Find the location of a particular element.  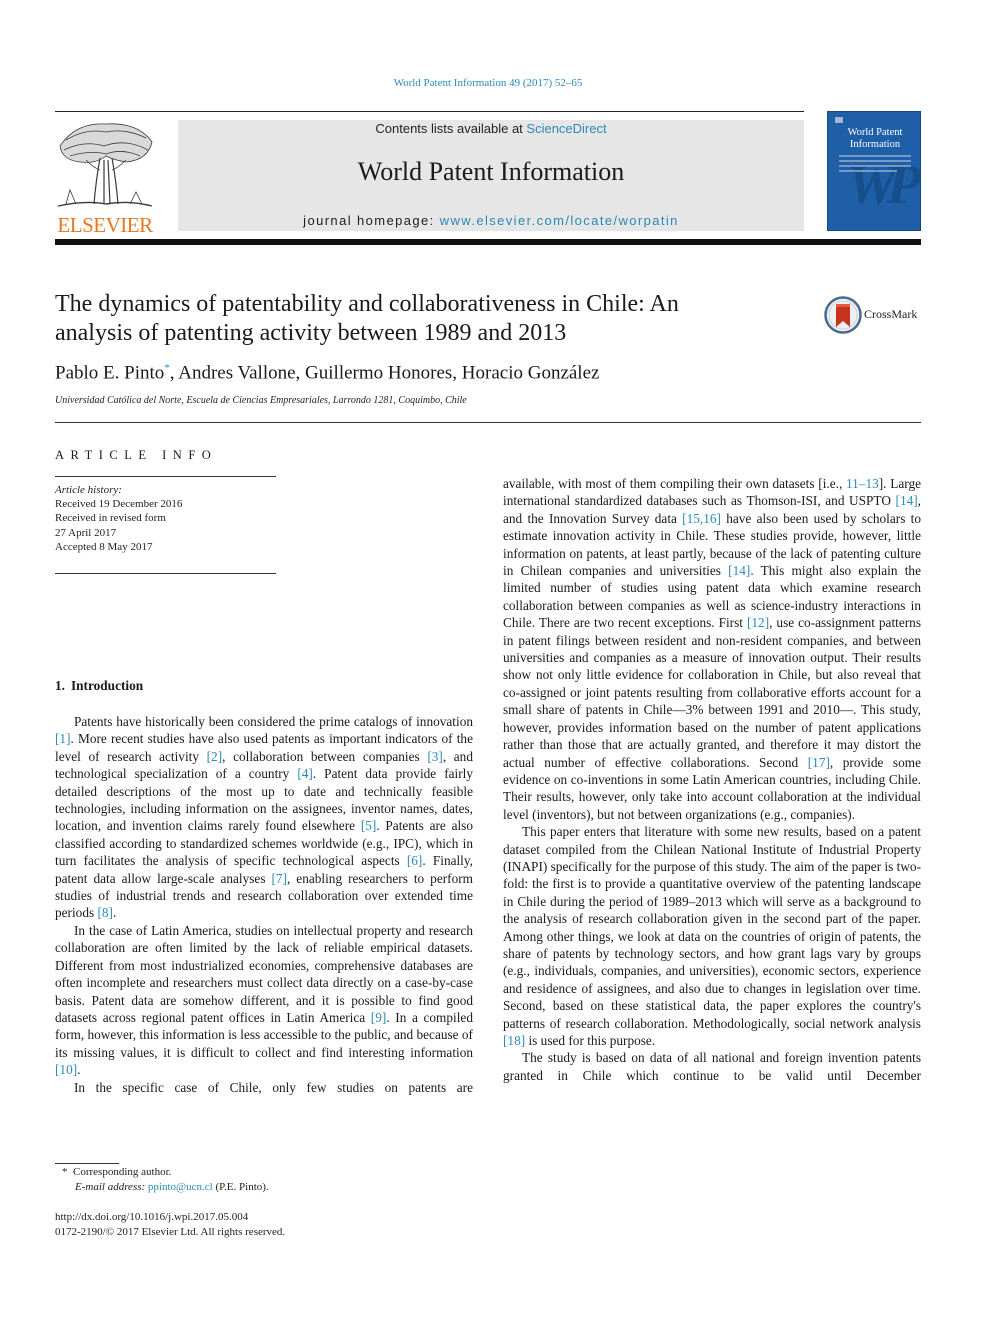

citation-link: 11–13 is located at coordinates (862, 483).